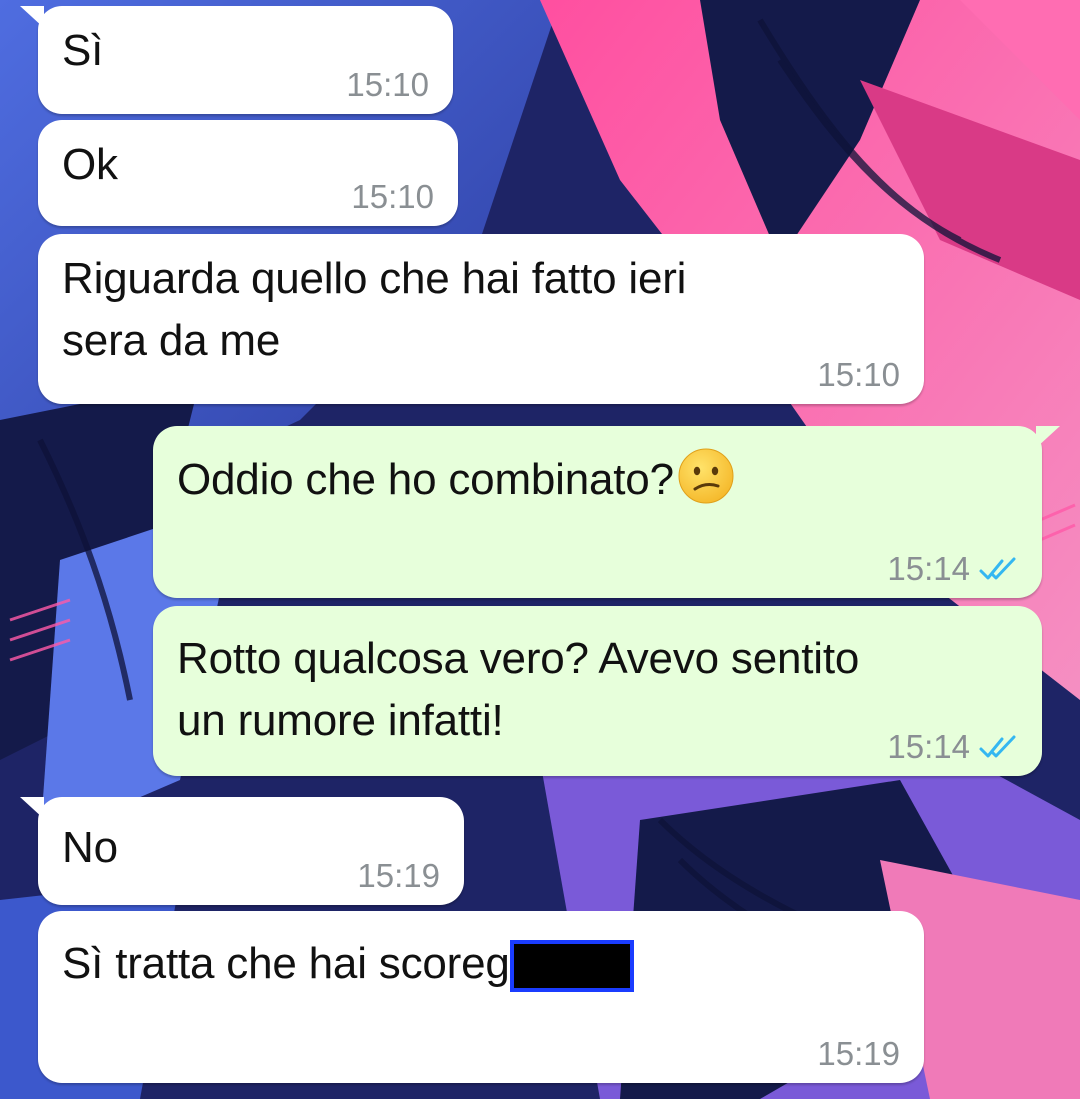 Image resolution: width=1080 pixels, height=1099 pixels. What do you see at coordinates (518, 658) in the screenshot?
I see `message-line: Rotto qualcosa vero? Avevo sentito` at bounding box center [518, 658].